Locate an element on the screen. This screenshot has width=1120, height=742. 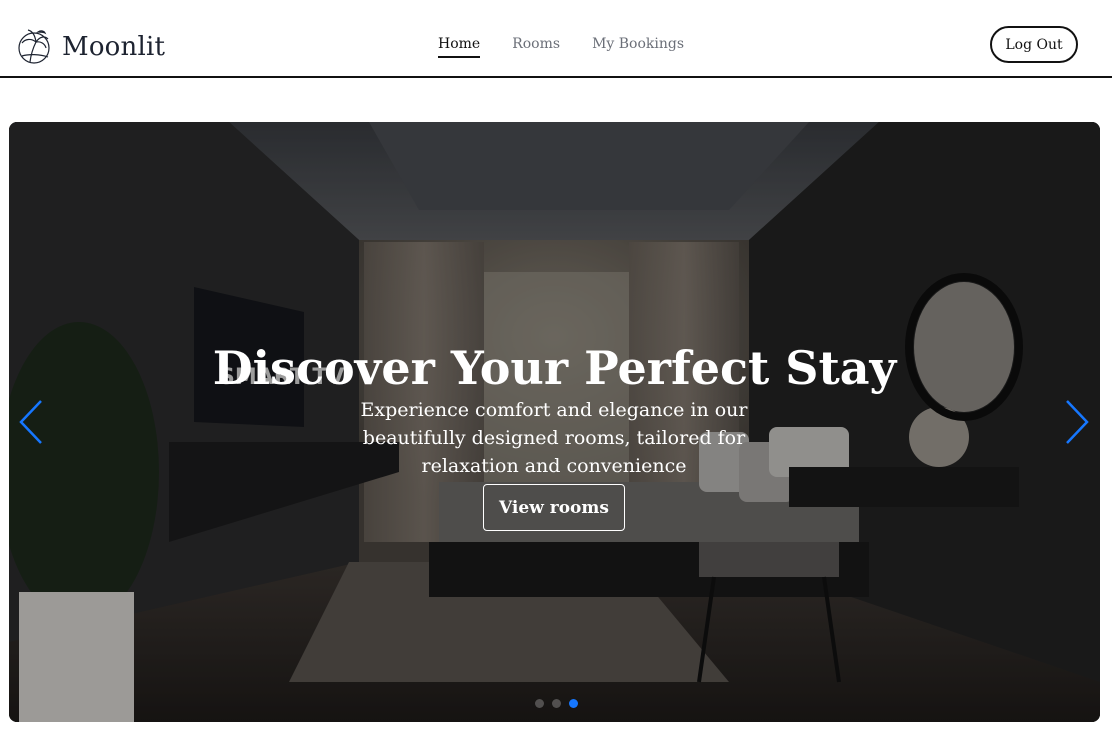
brand-name: Moonlit is located at coordinates (114, 47).